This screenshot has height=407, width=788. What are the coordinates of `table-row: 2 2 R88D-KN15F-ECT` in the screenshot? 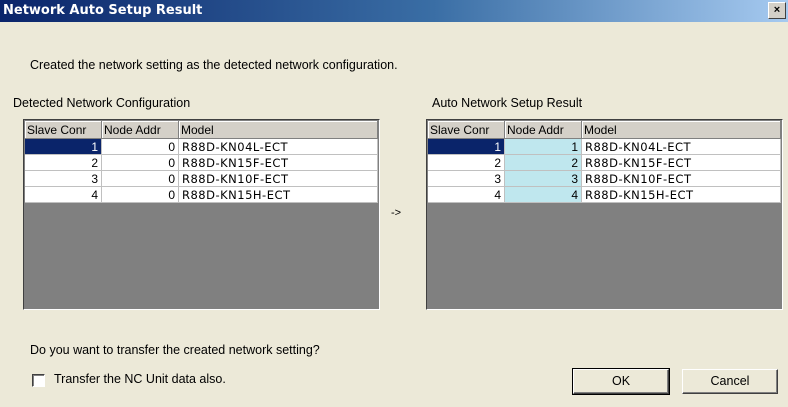 It's located at (604, 162).